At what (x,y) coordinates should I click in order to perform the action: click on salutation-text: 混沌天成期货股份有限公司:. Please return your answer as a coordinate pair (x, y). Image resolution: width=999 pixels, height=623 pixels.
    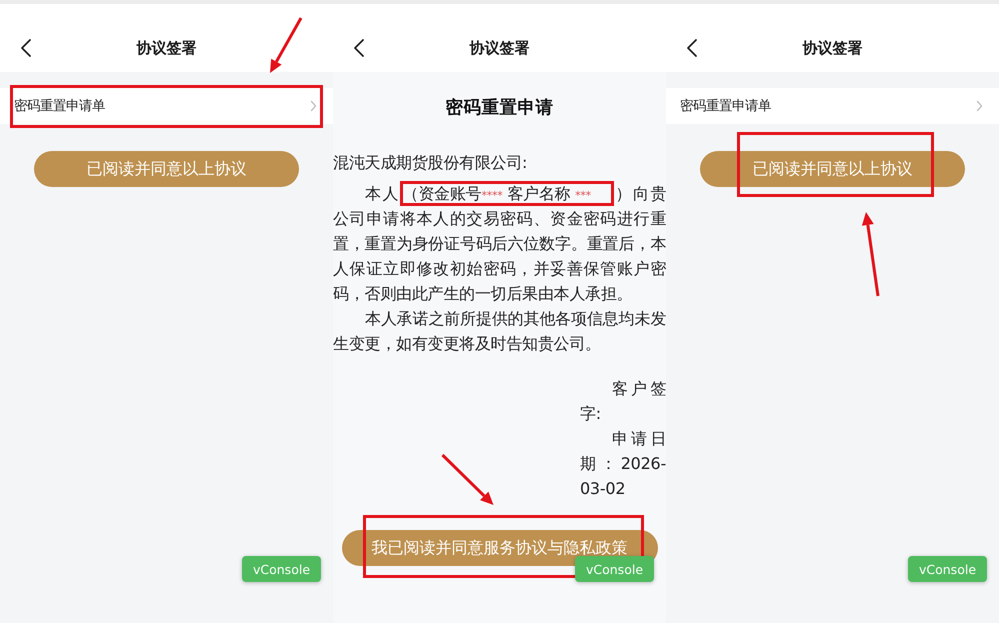
    Looking at the image, I should click on (430, 163).